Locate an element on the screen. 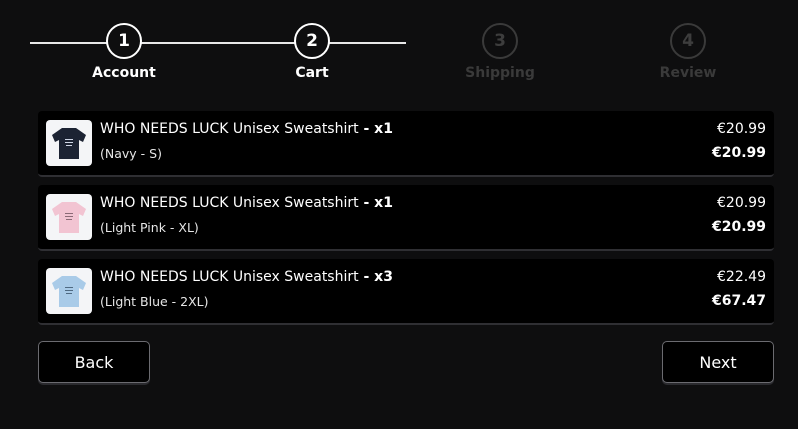 This screenshot has height=429, width=798. navy-sweatshirt-thumbnail-icon is located at coordinates (69, 143).